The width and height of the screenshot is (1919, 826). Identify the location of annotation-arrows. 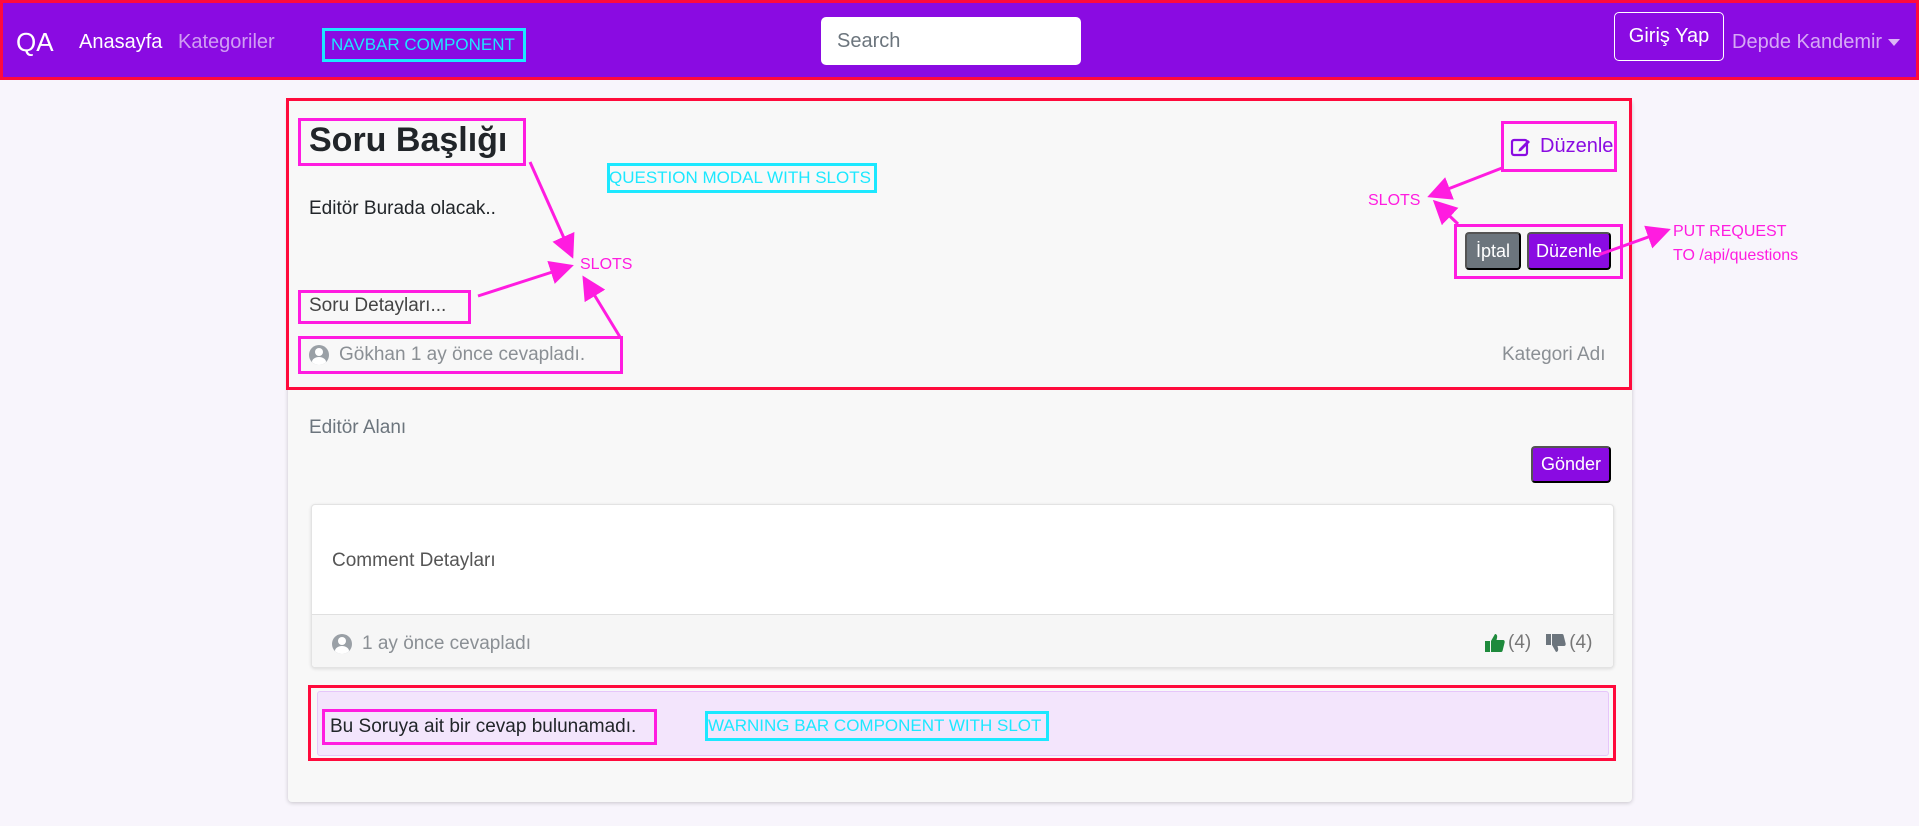
(1074, 249).